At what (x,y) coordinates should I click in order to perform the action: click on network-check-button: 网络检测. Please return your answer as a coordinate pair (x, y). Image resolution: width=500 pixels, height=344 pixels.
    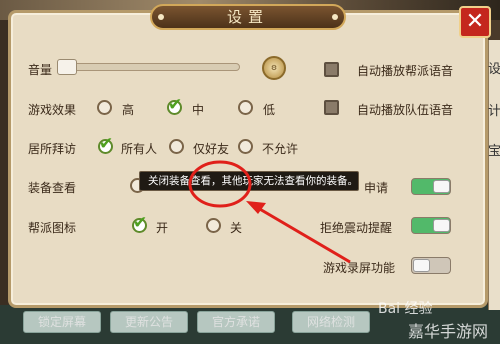
    Looking at the image, I should click on (331, 322).